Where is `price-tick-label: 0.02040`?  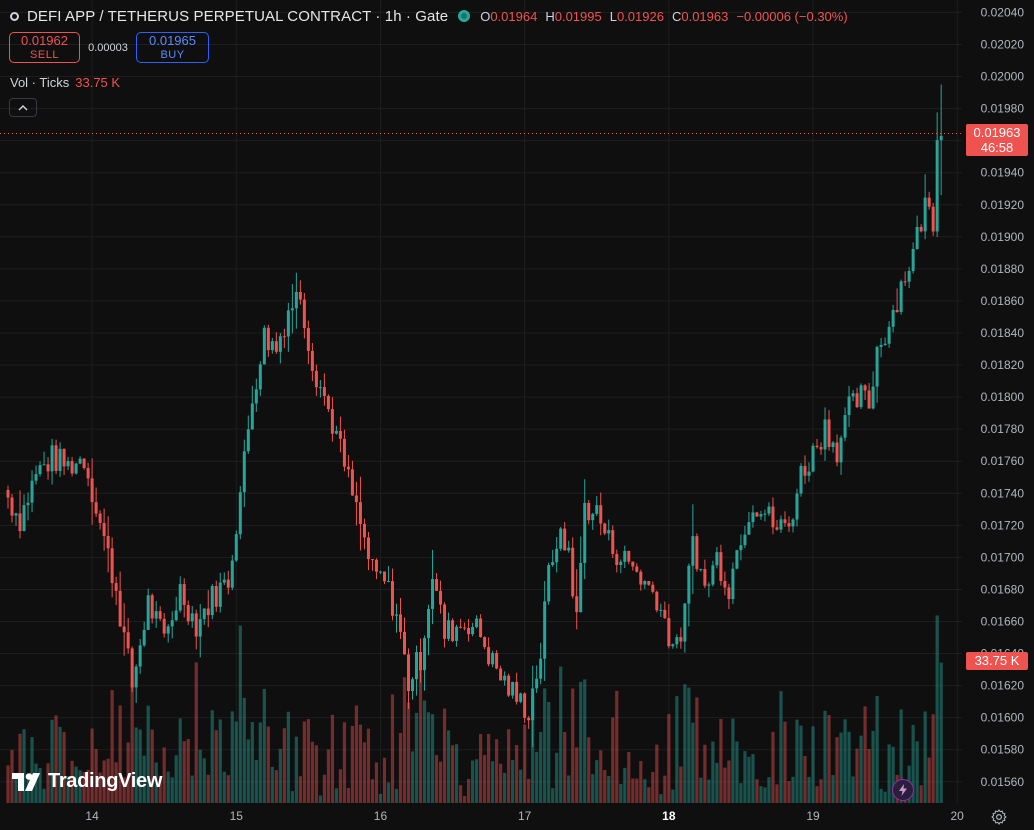
price-tick-label: 0.02040 is located at coordinates (1003, 12).